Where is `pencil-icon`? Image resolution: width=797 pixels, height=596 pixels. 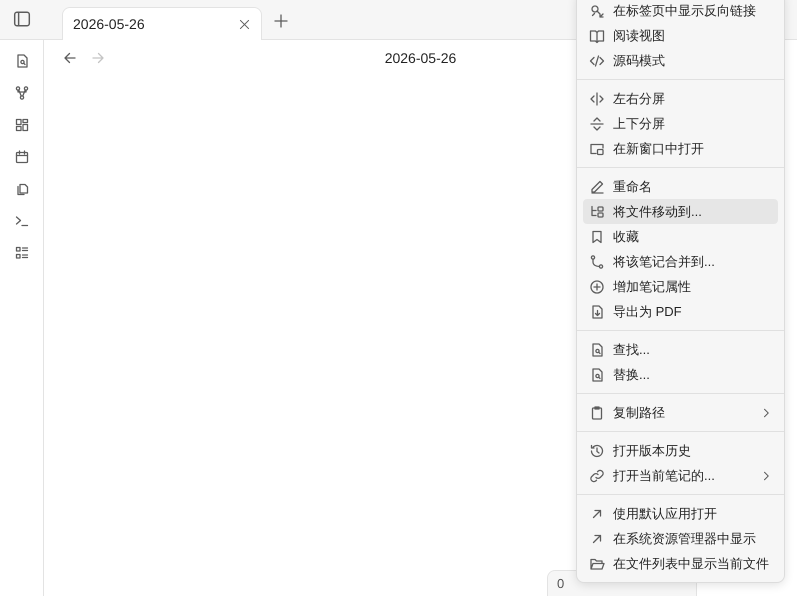 pencil-icon is located at coordinates (597, 186).